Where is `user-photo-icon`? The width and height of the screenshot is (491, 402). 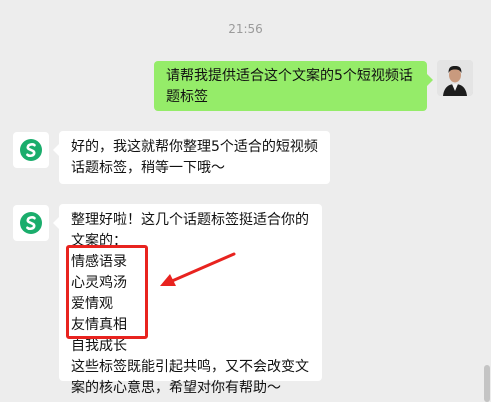 user-photo-icon is located at coordinates (455, 78).